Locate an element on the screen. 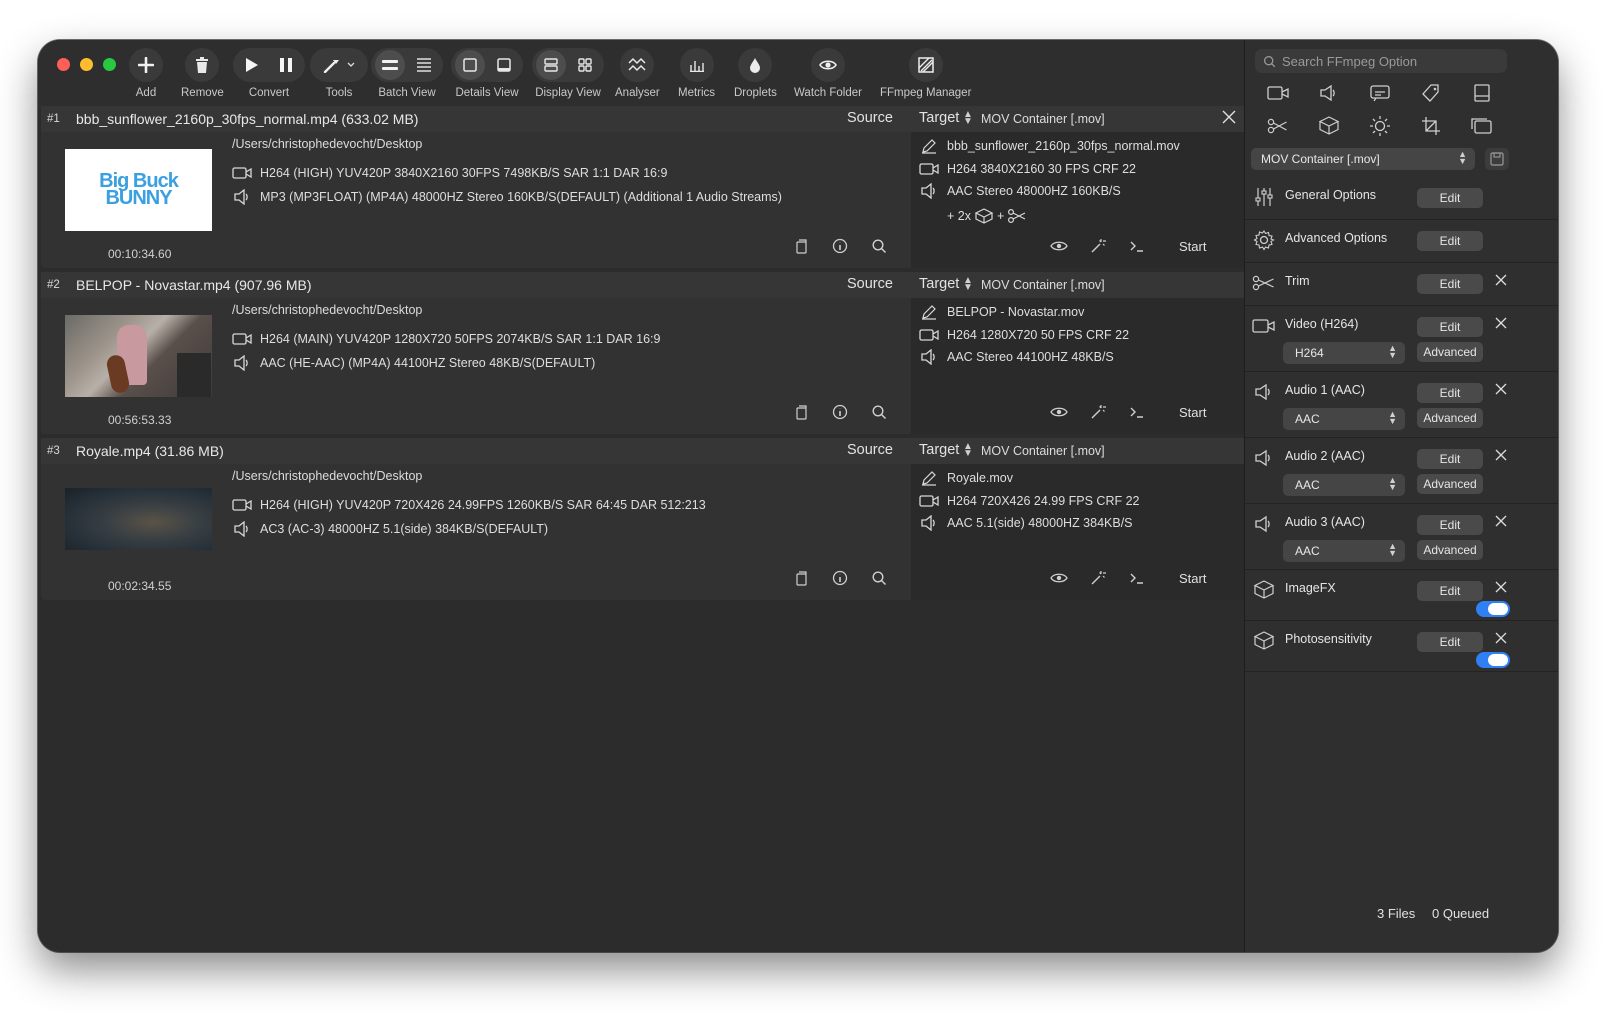 The image size is (1610, 1016). codec-select: H264 ▲ ▼ is located at coordinates (1344, 353).